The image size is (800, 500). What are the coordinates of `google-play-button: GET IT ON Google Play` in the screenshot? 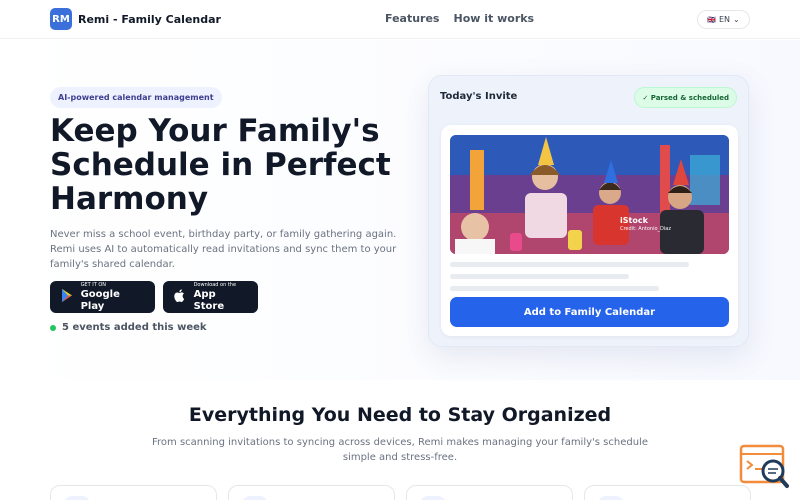 It's located at (102, 297).